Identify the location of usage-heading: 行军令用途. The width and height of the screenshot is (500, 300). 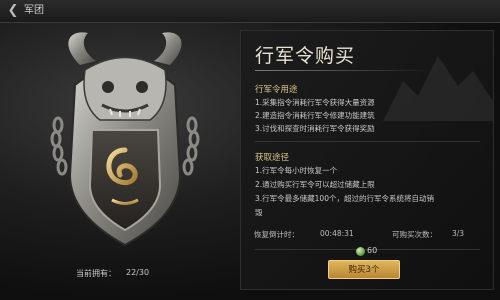
(276, 90).